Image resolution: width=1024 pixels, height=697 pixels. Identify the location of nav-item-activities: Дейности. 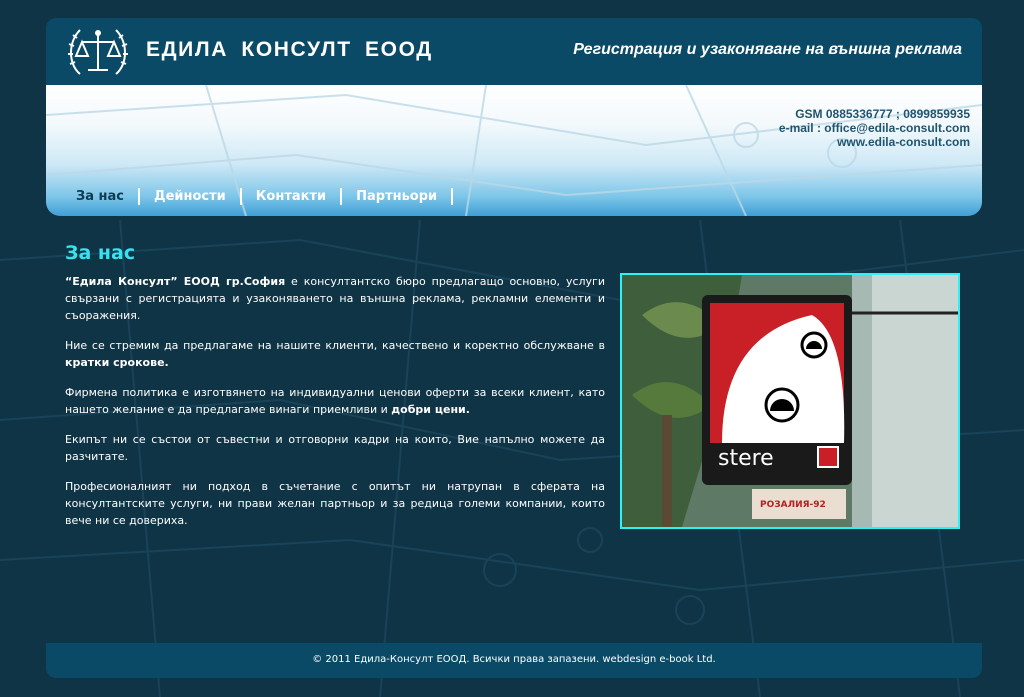
(190, 196).